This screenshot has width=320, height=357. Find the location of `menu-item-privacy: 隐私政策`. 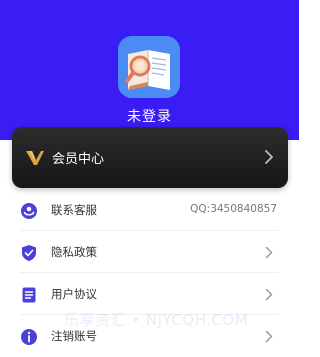

menu-item-privacy: 隐私政策 is located at coordinates (149, 252).